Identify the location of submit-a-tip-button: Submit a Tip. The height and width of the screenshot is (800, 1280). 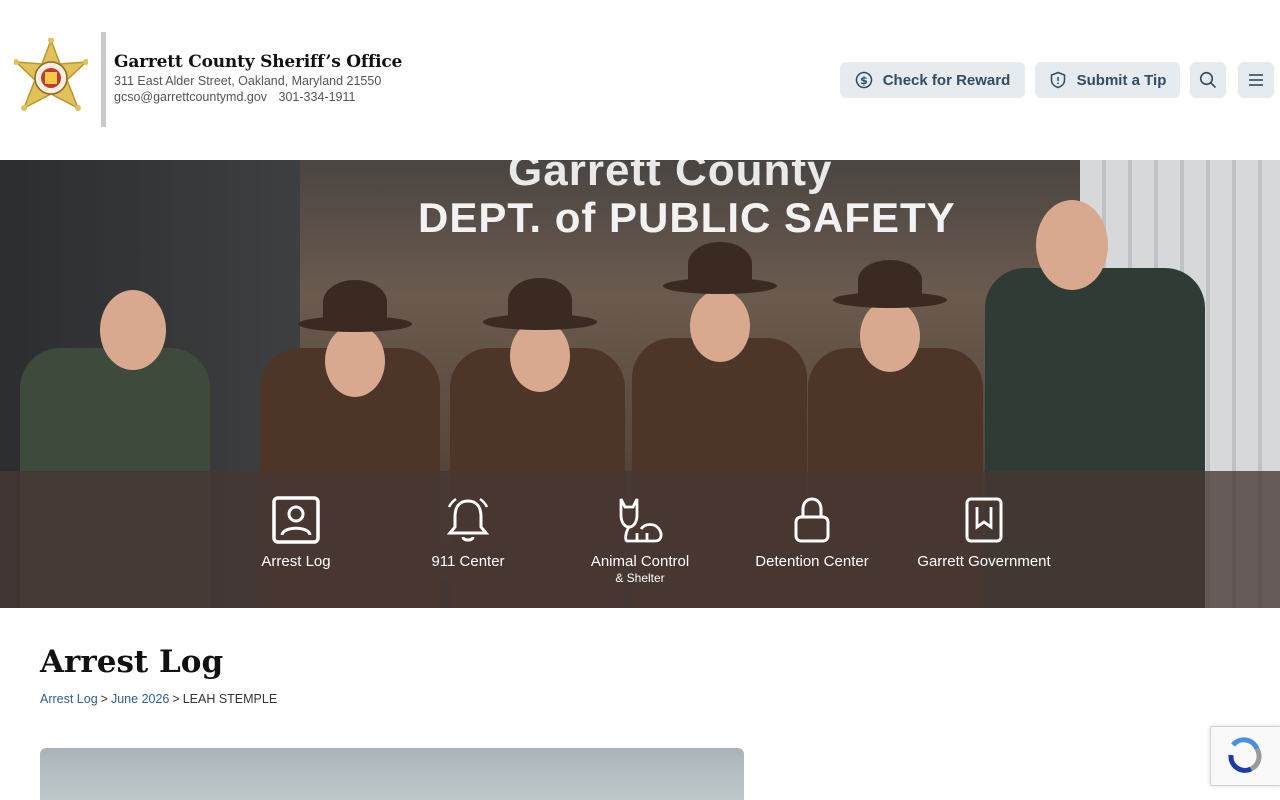
(1107, 80).